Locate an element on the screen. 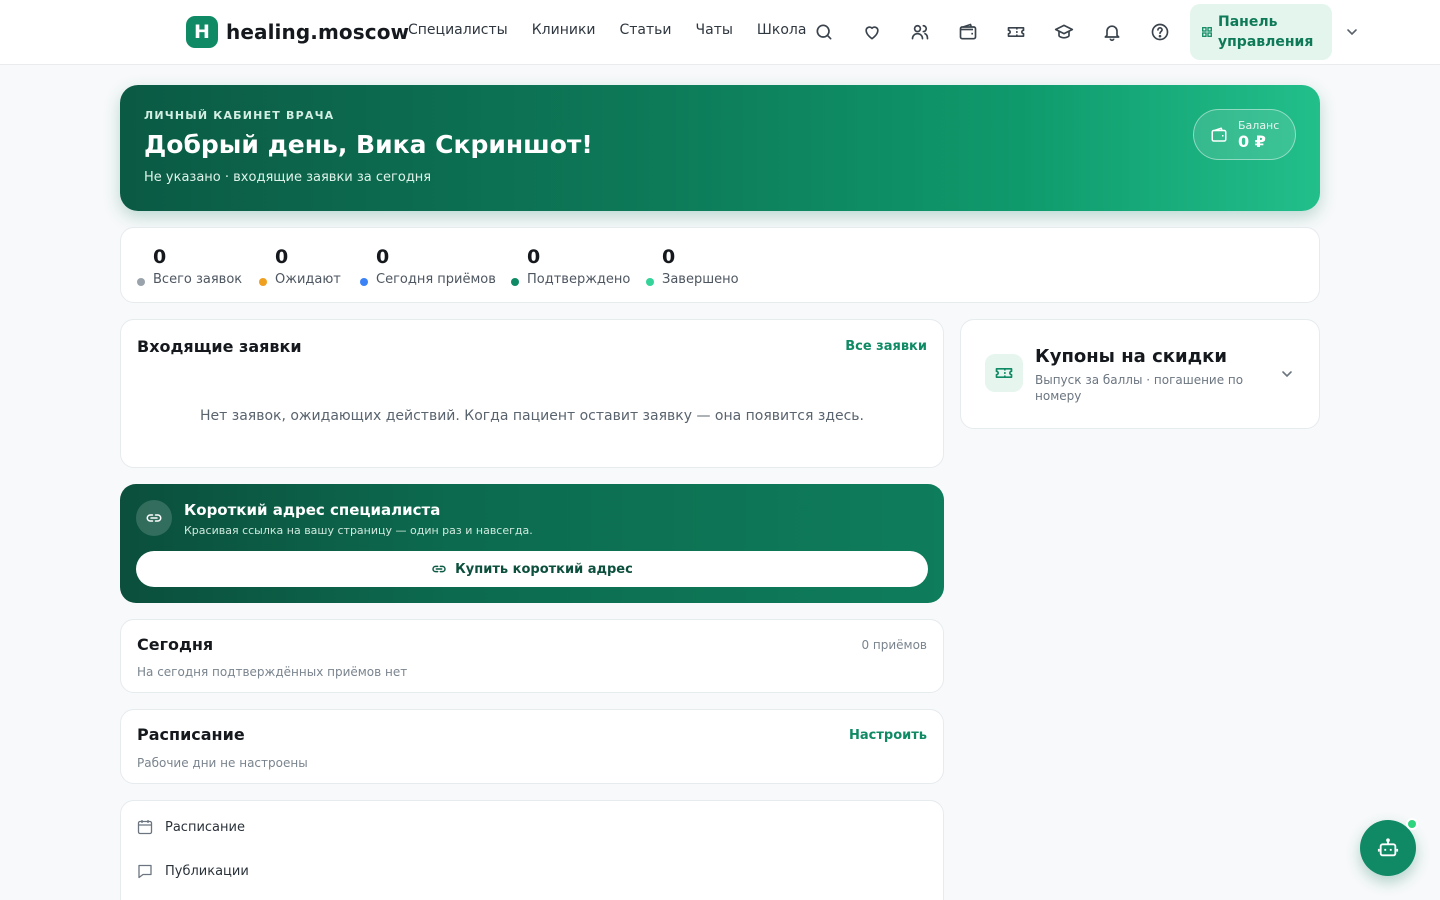 This screenshot has height=900, width=1440. nav-link-specialists: Специалисты is located at coordinates (458, 30).